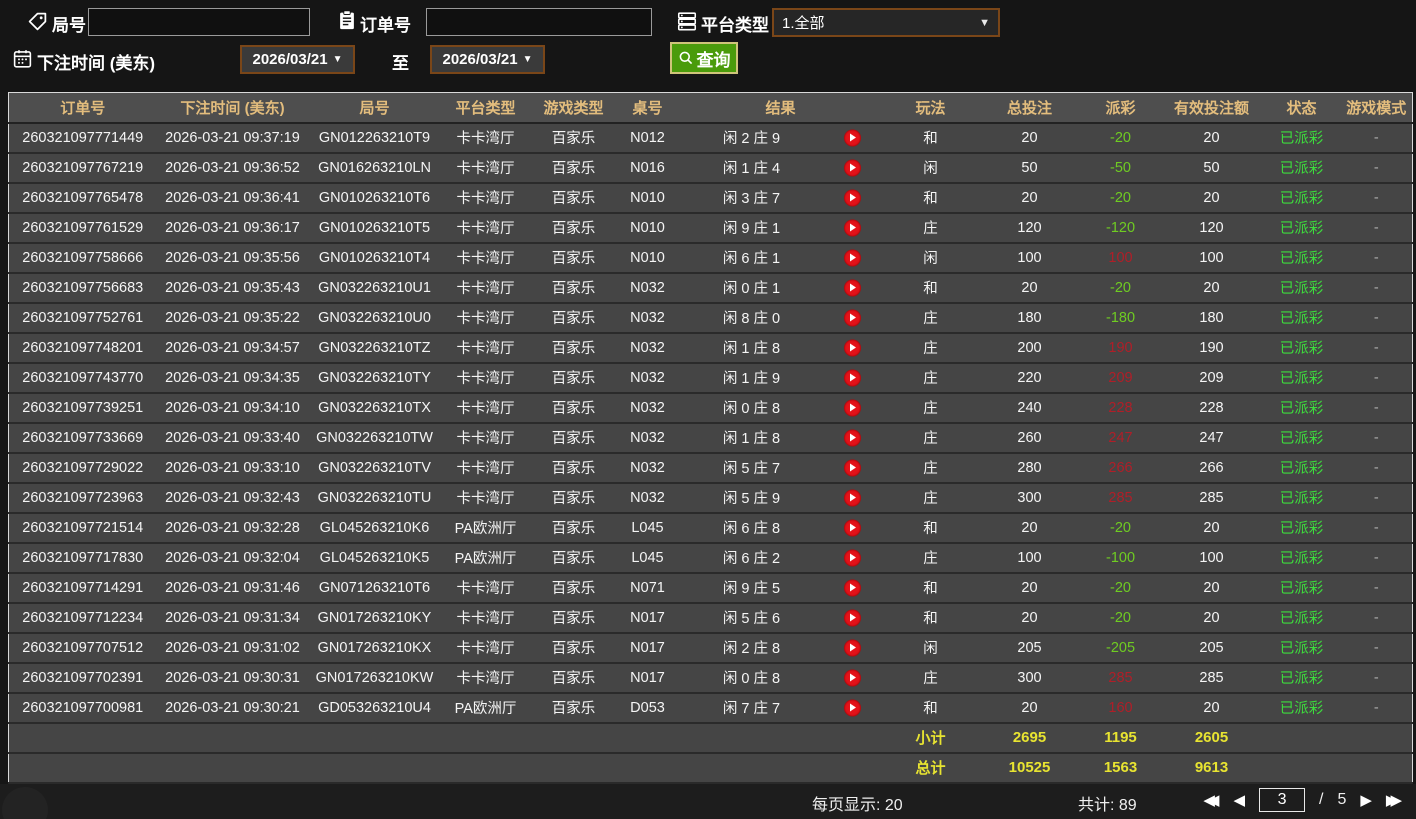 The image size is (1416, 819). Describe the element at coordinates (232, 378) in the screenshot. I see `cell-time: 2026-03-21 09:34:35` at that location.